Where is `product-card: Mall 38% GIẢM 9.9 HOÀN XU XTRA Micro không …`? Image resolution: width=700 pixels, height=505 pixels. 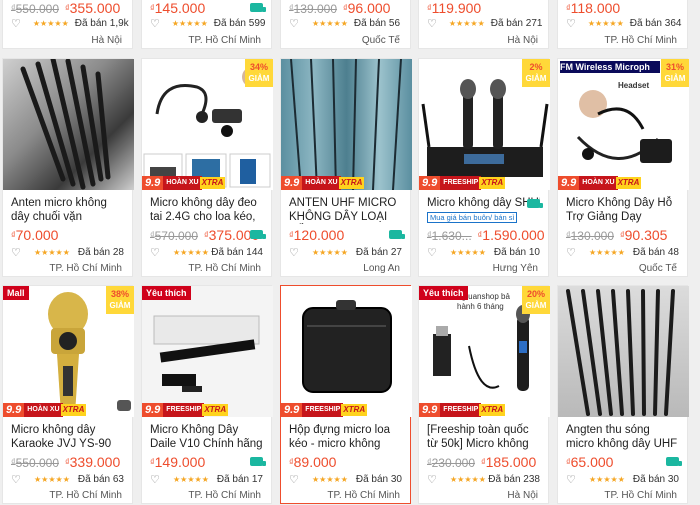 product-card: Mall 38% GIẢM 9.9 HOÀN XU XTRA Micro không … is located at coordinates (68, 394).